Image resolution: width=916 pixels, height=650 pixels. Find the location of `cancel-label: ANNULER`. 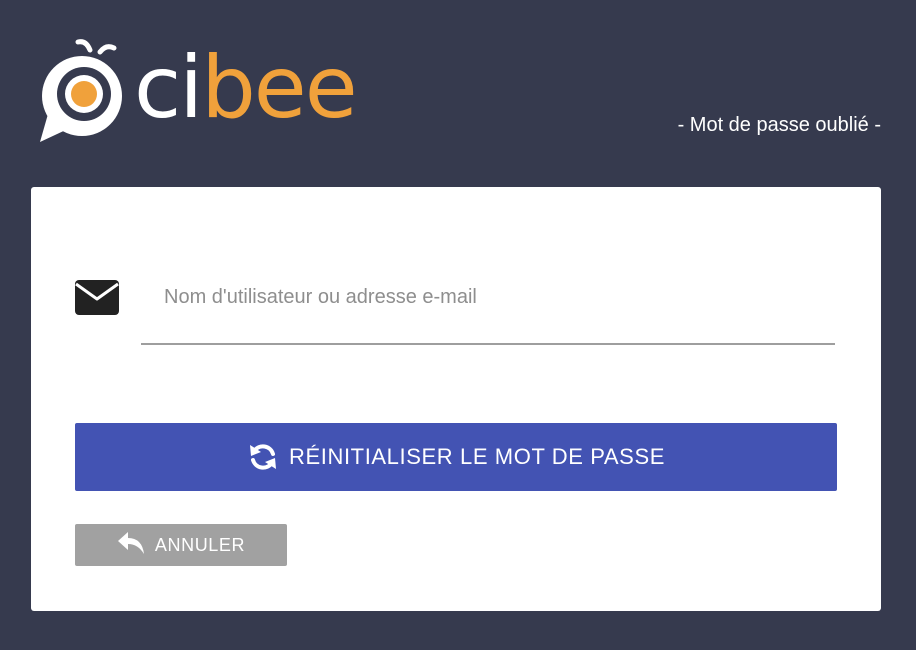

cancel-label: ANNULER is located at coordinates (200, 544).